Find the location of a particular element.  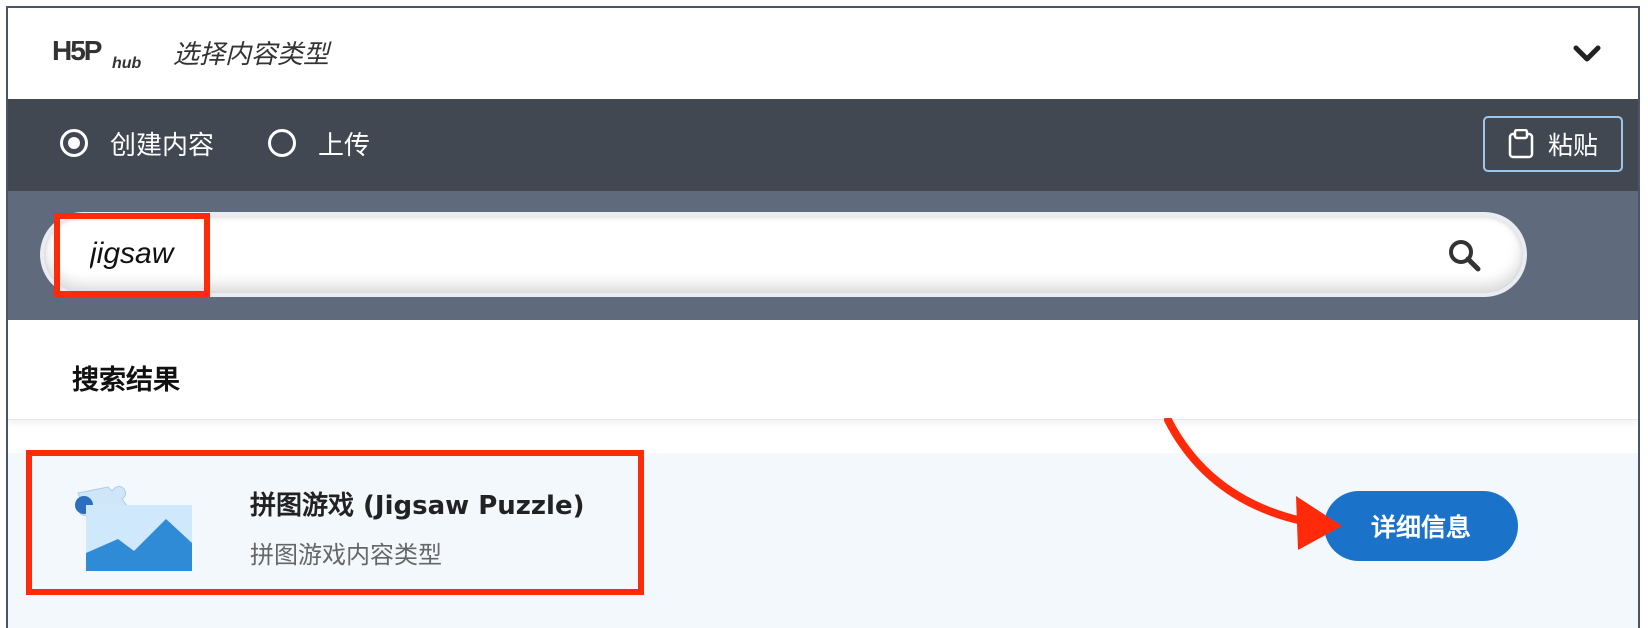

hub-header: H5P hub 选择内容类型 is located at coordinates (823, 53).